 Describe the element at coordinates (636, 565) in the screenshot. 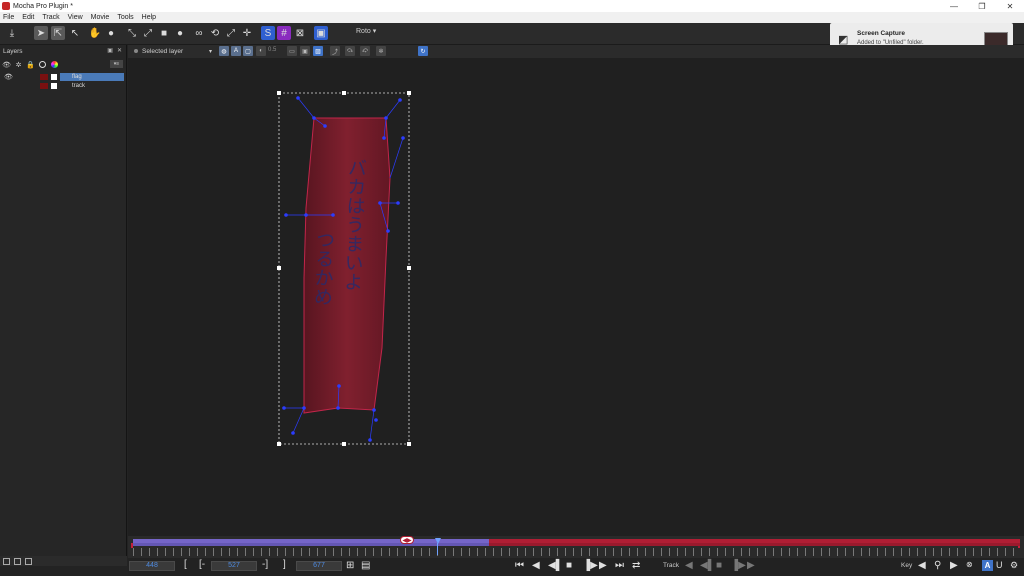

I see `loop-icon: ⇄` at that location.